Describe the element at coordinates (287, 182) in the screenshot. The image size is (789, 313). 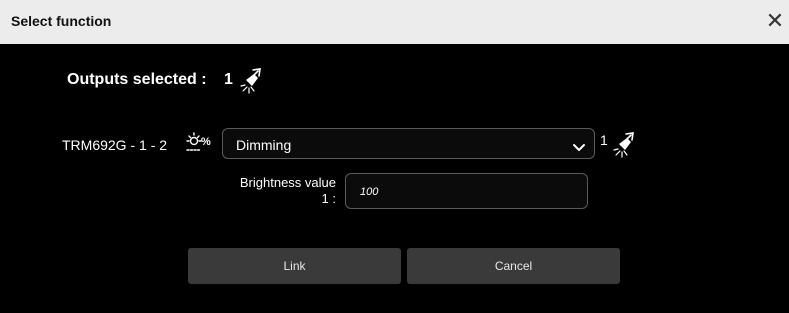
I see `brightness-label-line1: Brightness value` at that location.